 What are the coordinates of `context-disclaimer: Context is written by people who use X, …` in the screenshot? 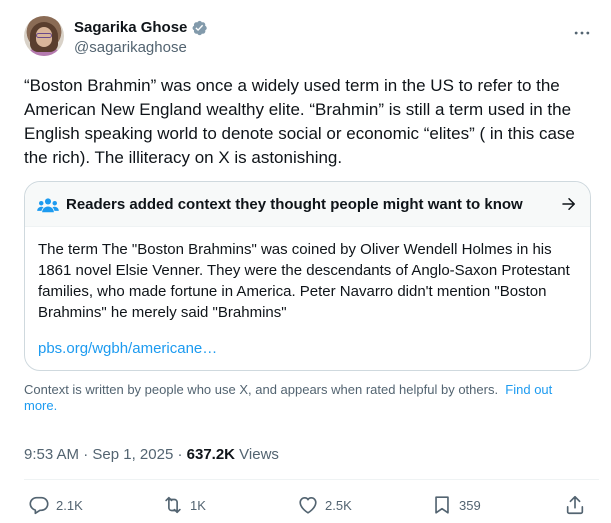 It's located at (304, 398).